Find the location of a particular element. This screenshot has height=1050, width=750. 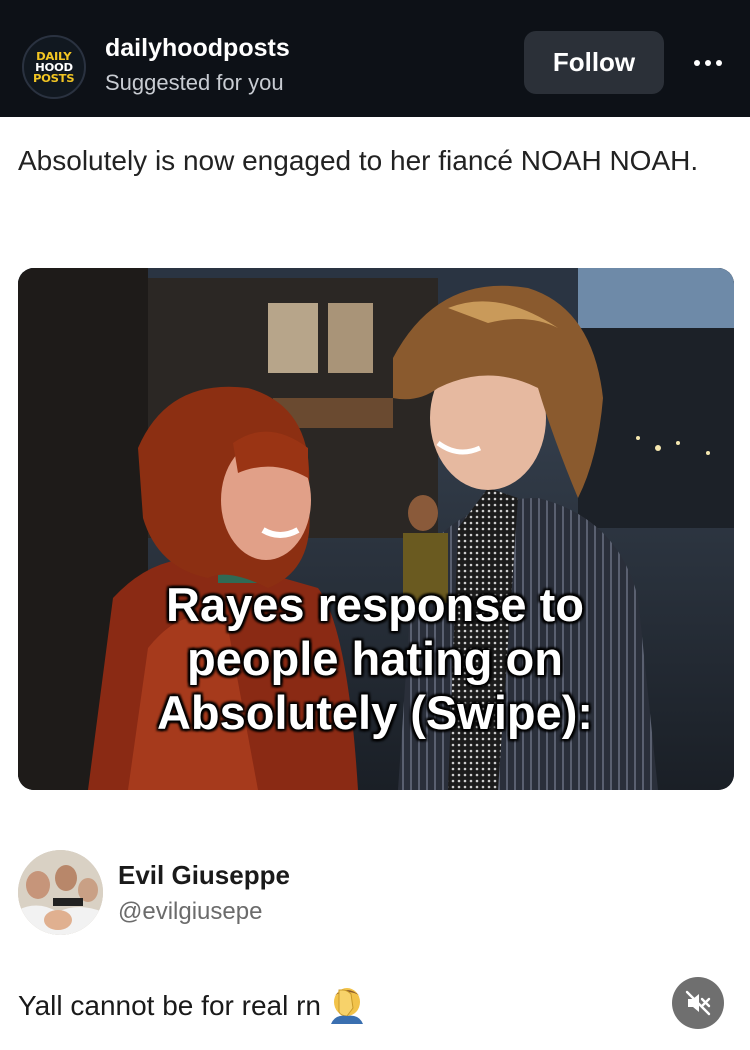

speaker-muted-icon is located at coordinates (698, 1003).